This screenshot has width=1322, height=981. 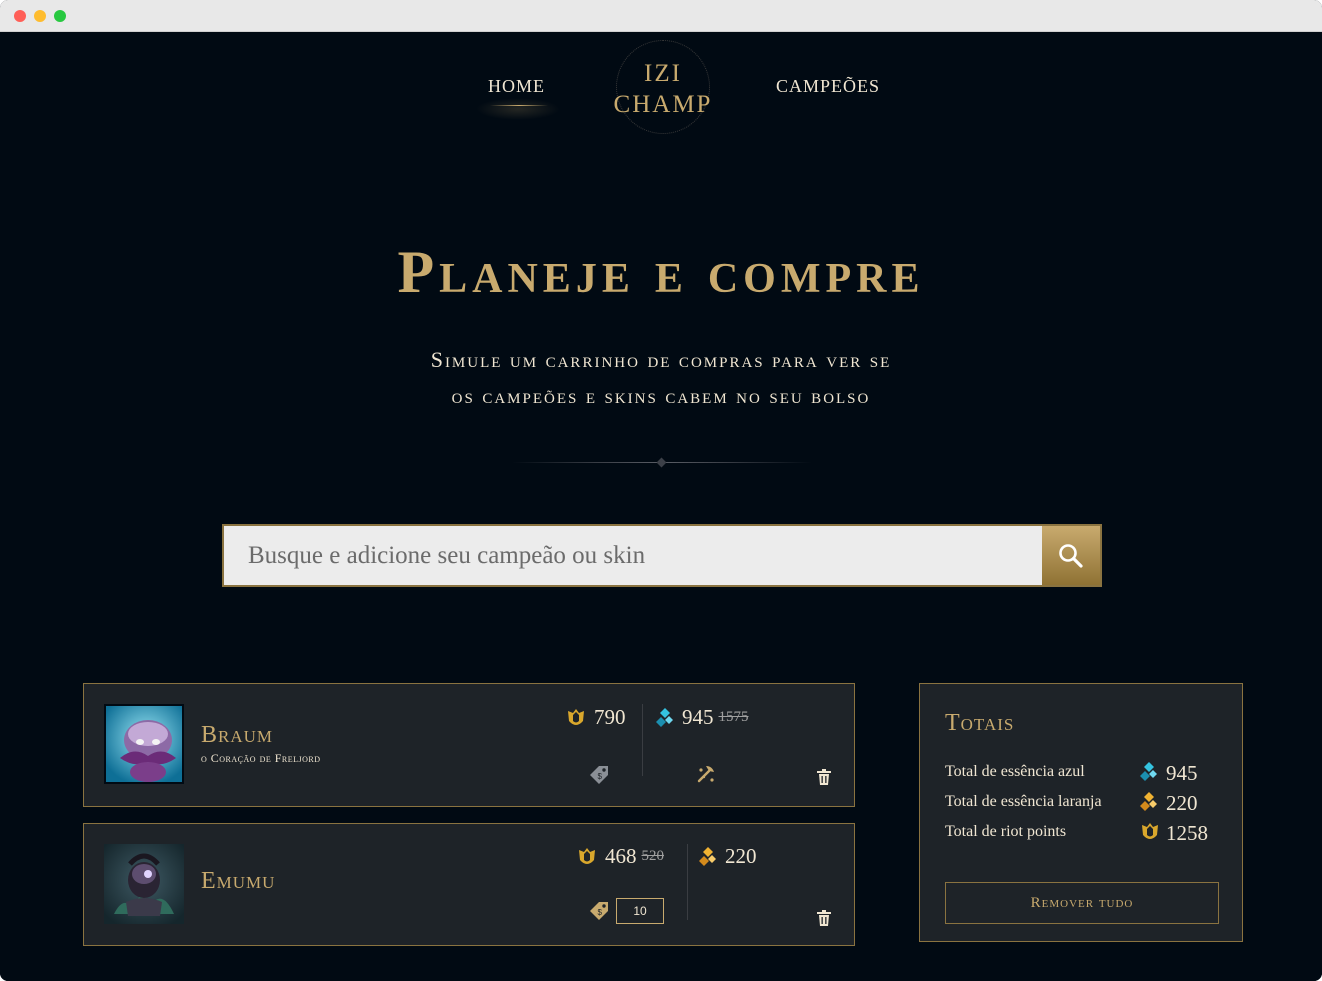 I want to click on total-orange-essence-label: Total de essência laranja, so click(x=1023, y=801).